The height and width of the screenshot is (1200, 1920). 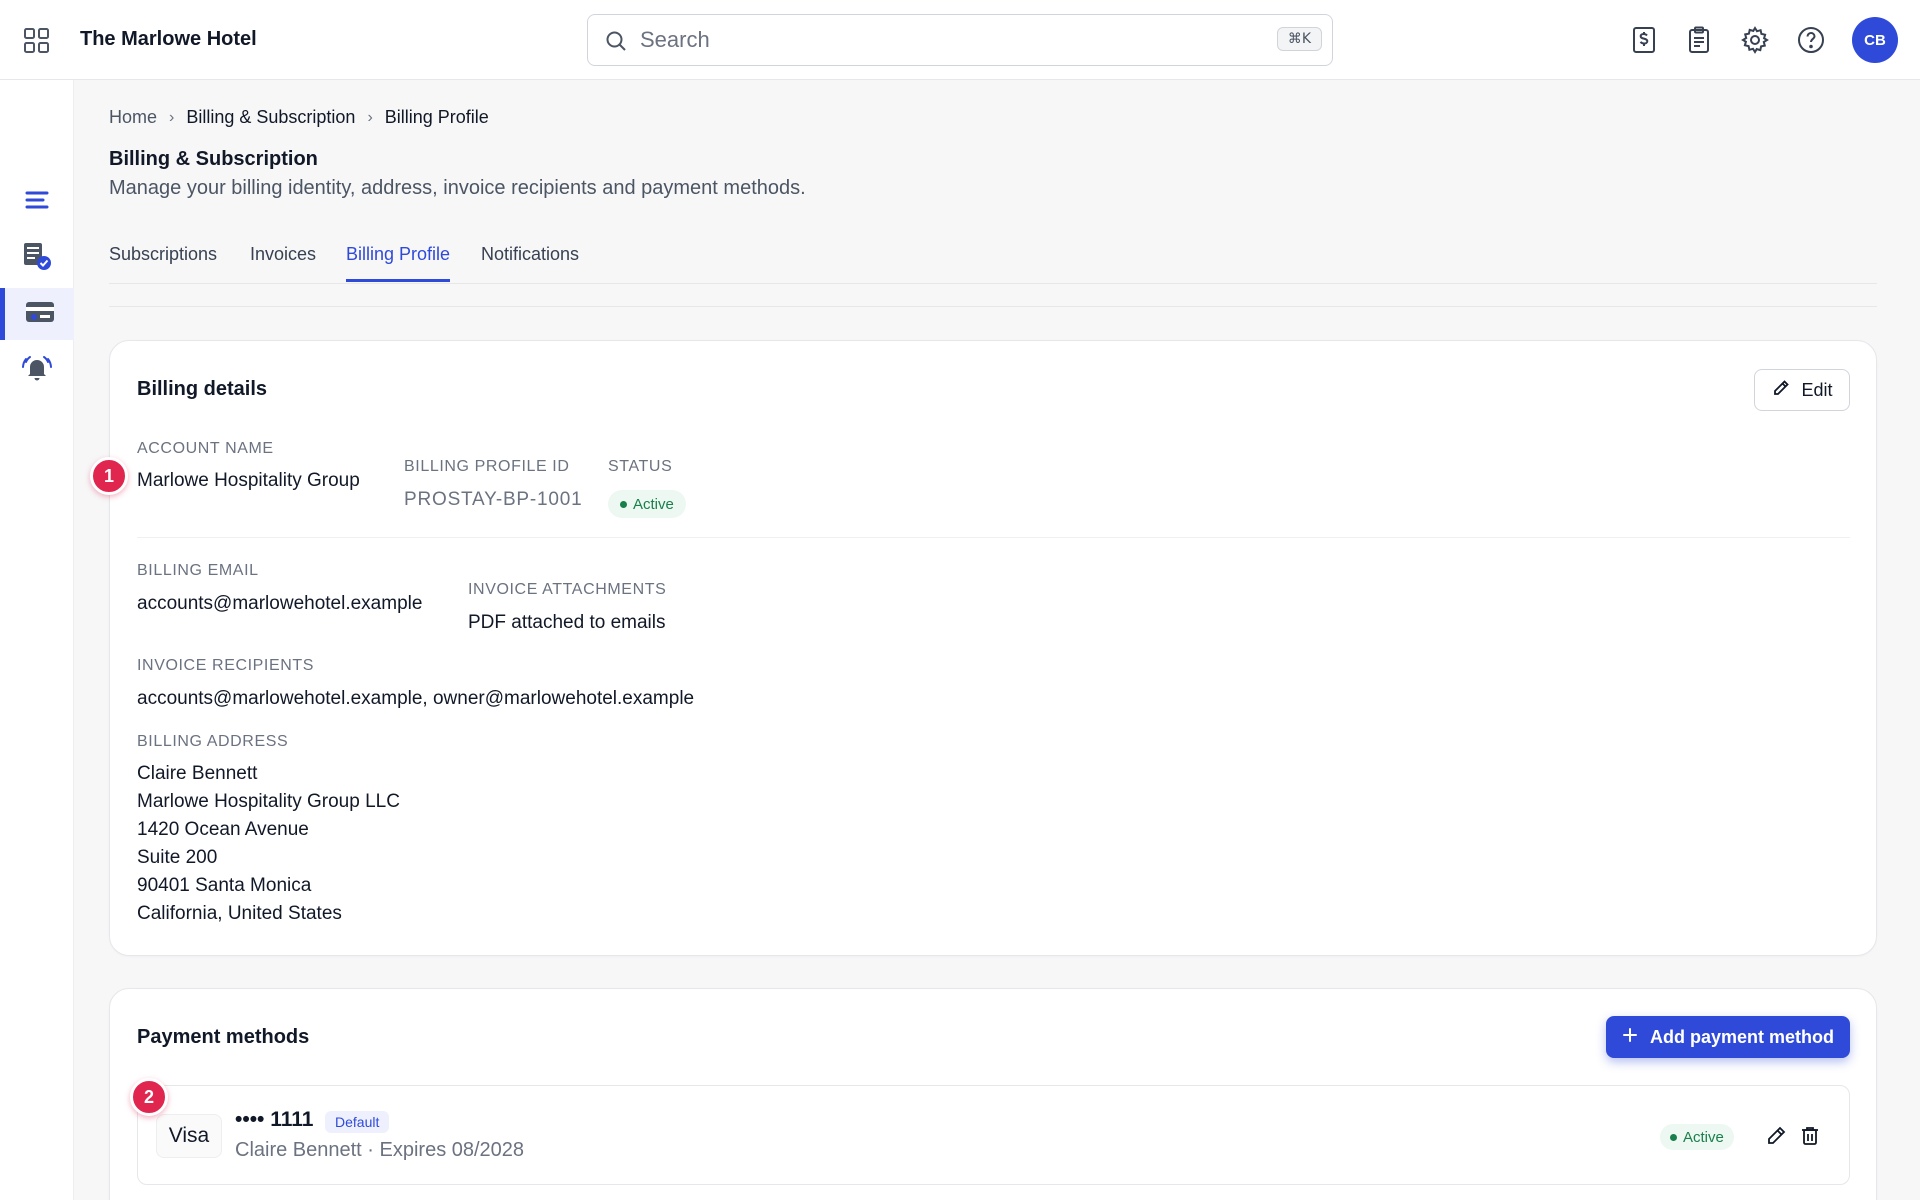 I want to click on status-text: Active, so click(x=653, y=504).